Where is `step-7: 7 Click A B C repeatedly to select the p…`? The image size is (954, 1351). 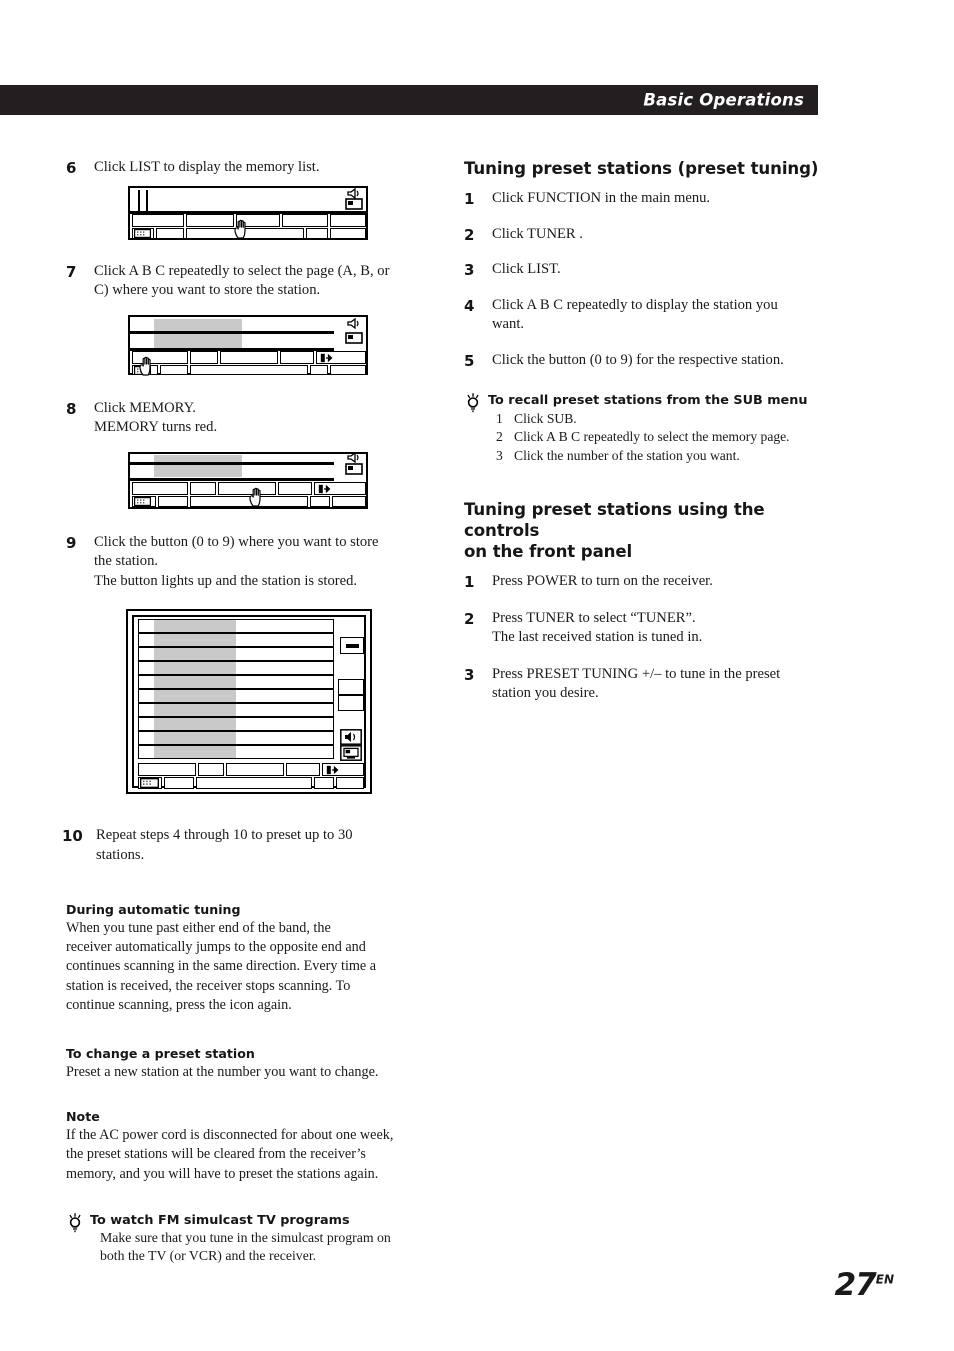
step-7: 7 Click A B C repeatedly to select the p… is located at coordinates (244, 281).